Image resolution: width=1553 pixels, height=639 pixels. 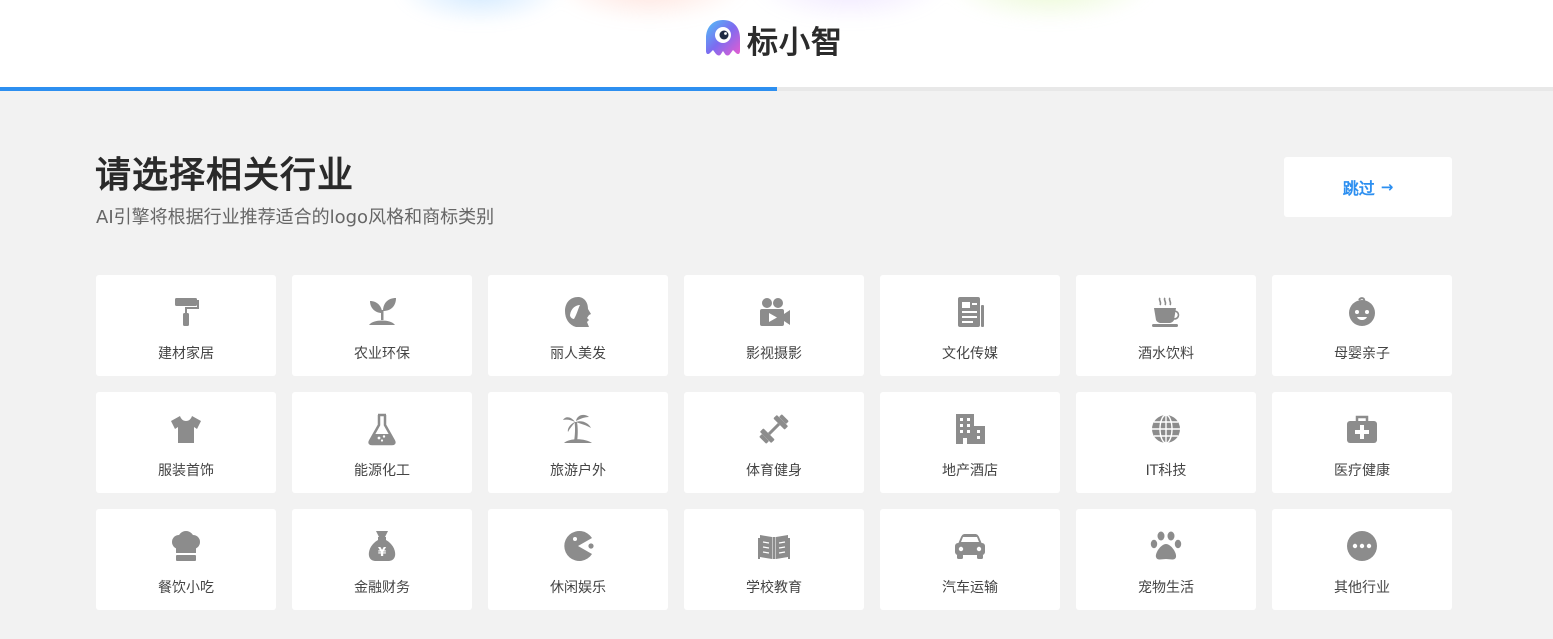 What do you see at coordinates (1166, 588) in the screenshot?
I see `industry-label: 宠物生活` at bounding box center [1166, 588].